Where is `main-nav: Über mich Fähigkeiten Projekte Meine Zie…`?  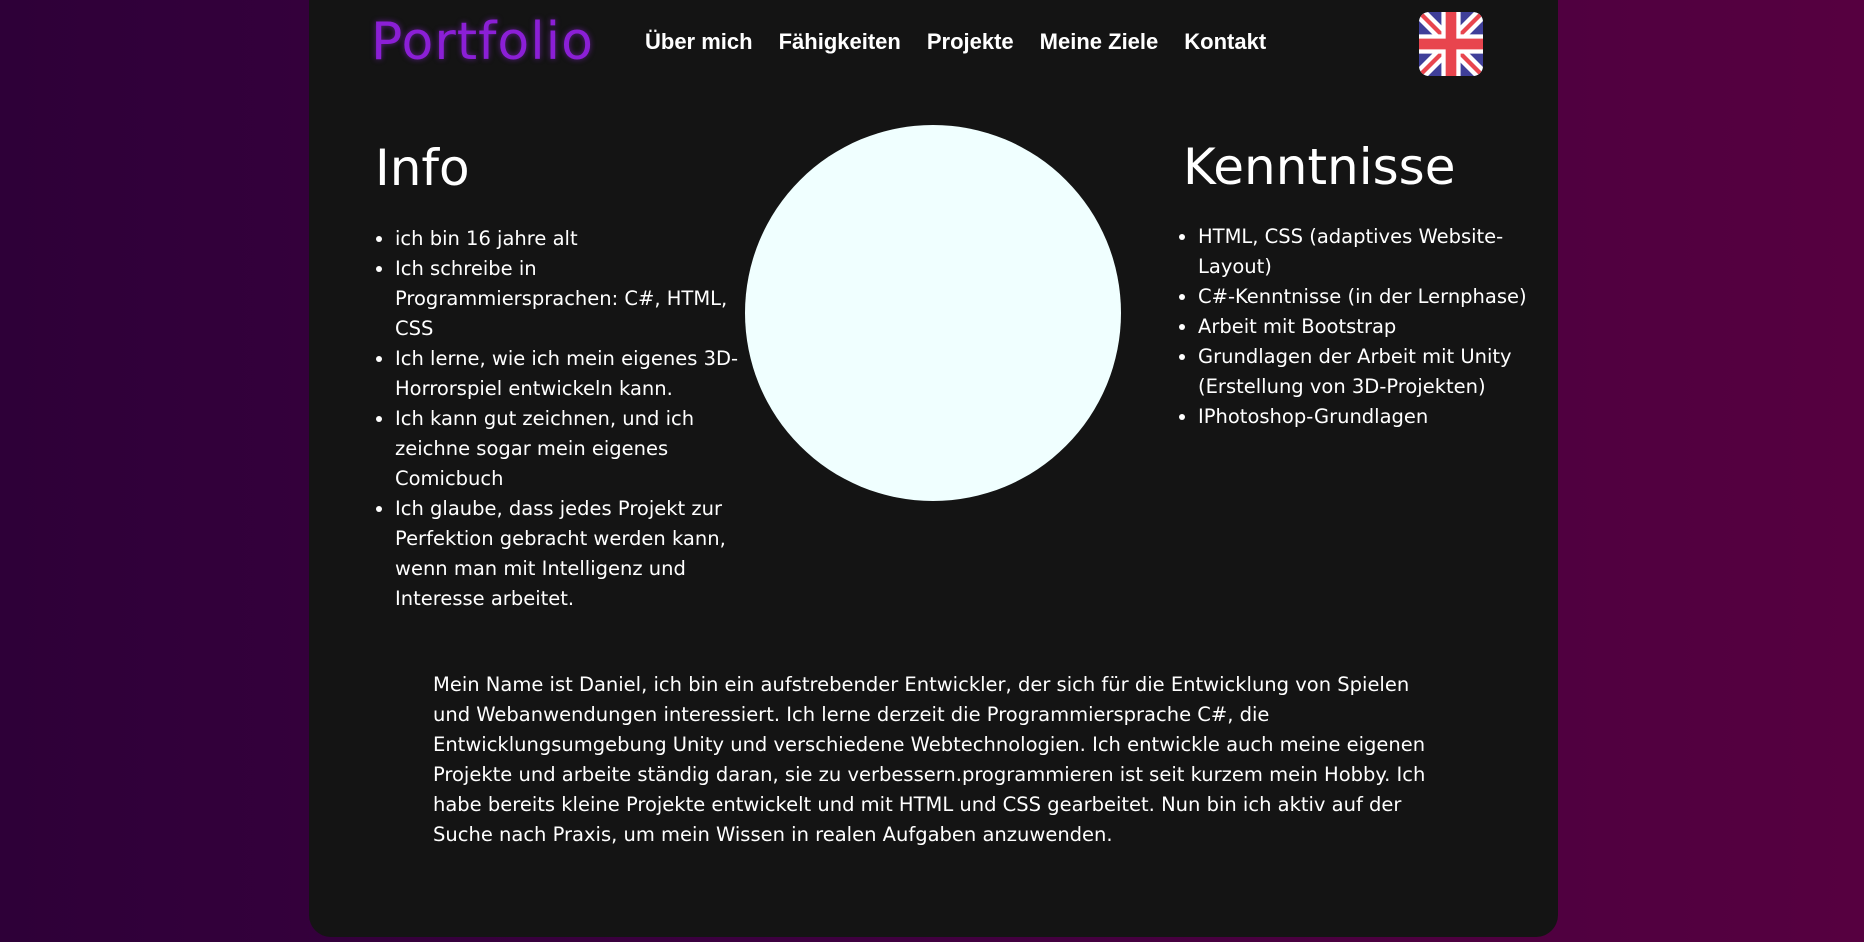 main-nav: Über mich Fähigkeiten Projekte Meine Zie… is located at coordinates (955, 42).